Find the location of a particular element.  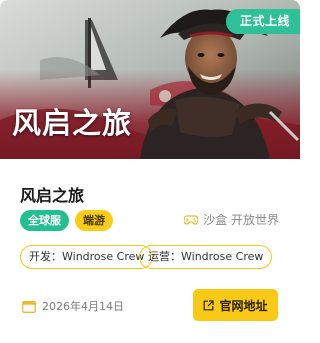

status-badge: 正式上线 is located at coordinates (262, 21).